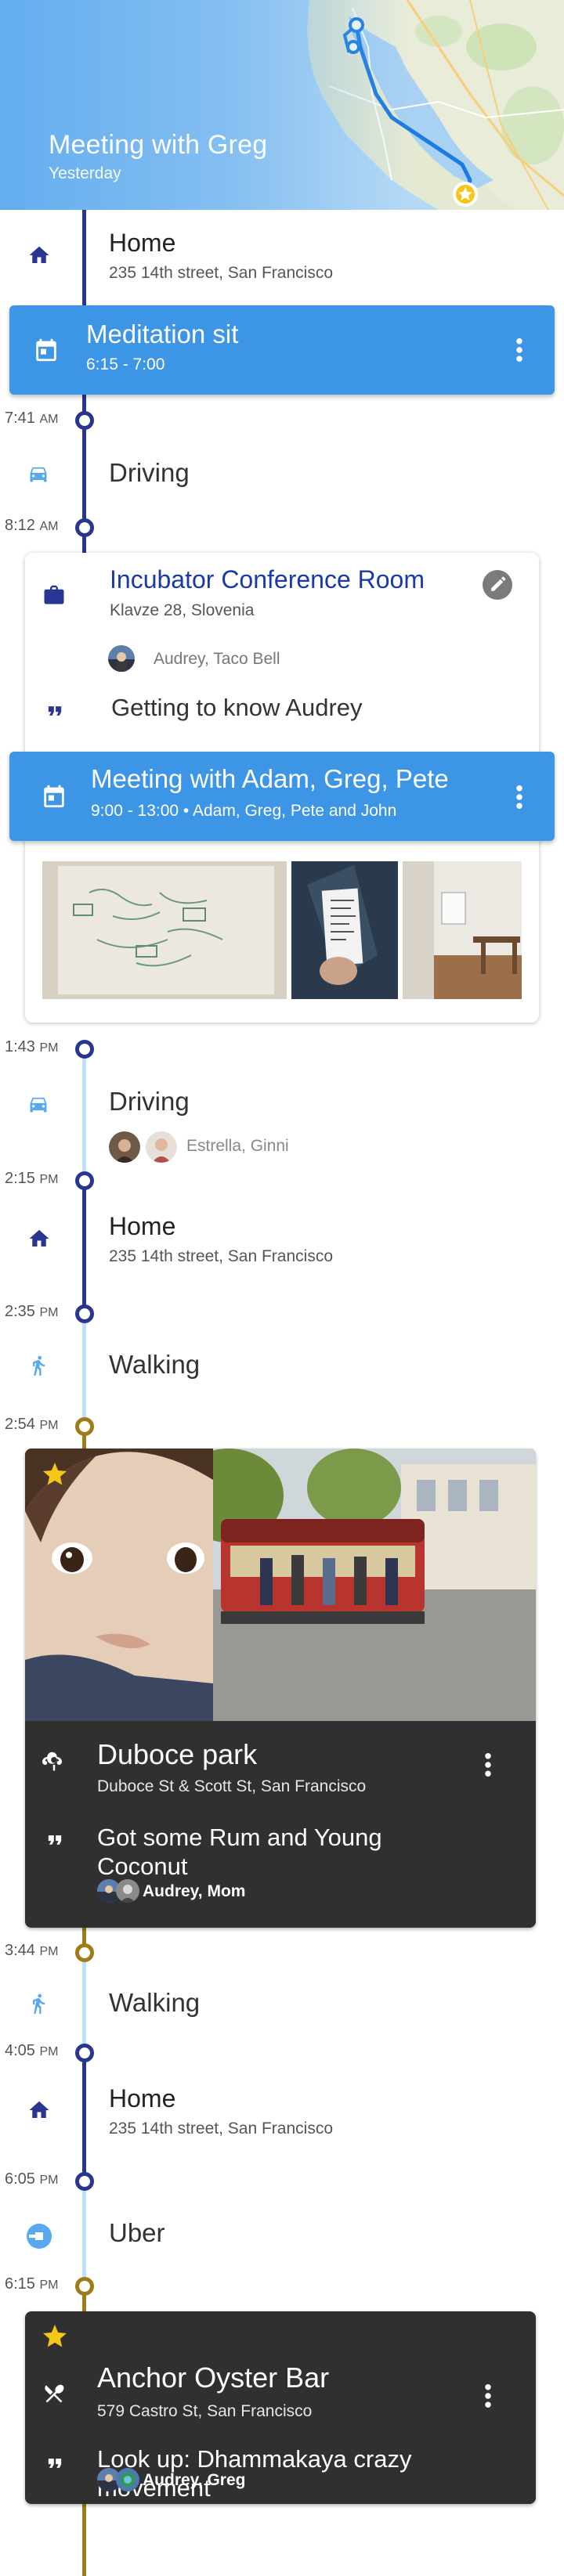  What do you see at coordinates (282, 105) in the screenshot?
I see `header-map: Meeting with Greg Yesterday` at bounding box center [282, 105].